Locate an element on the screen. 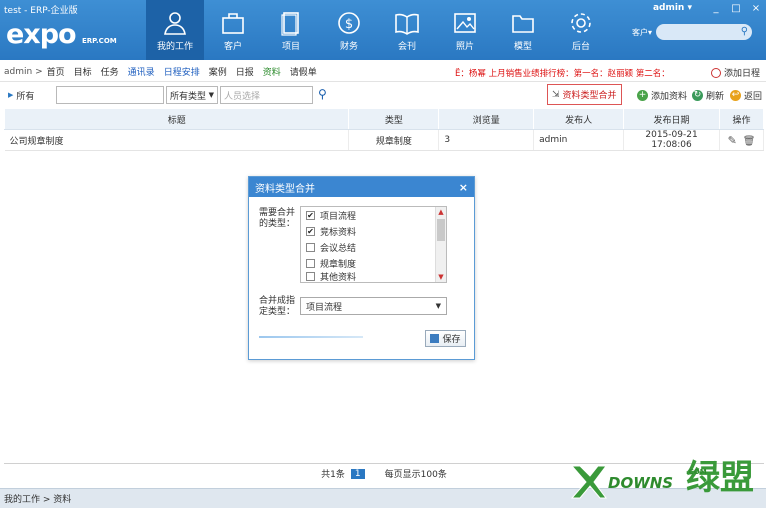  book-icon is located at coordinates (407, 24).